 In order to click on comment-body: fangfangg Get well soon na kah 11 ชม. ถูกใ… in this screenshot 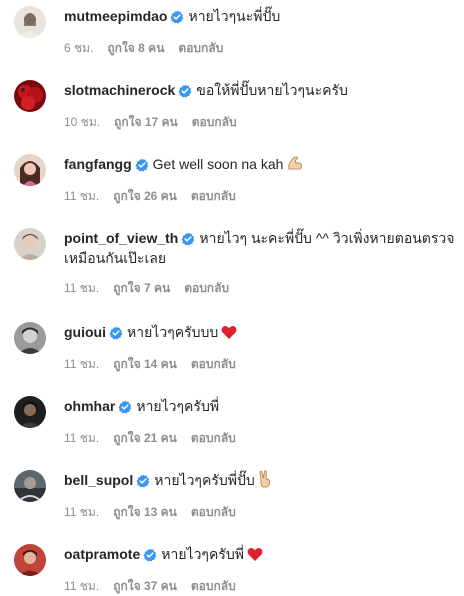, I will do `click(260, 179)`.